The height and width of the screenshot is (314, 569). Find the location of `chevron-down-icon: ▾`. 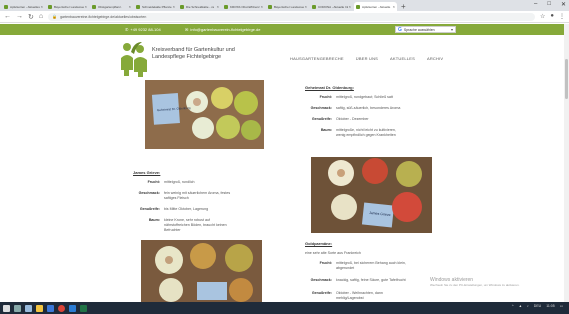

chevron-down-icon: ▾ is located at coordinates (451, 29).